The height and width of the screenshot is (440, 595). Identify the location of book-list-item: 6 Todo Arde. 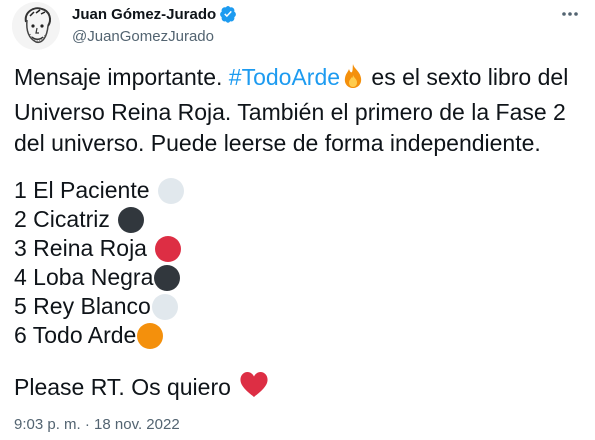
(99, 335).